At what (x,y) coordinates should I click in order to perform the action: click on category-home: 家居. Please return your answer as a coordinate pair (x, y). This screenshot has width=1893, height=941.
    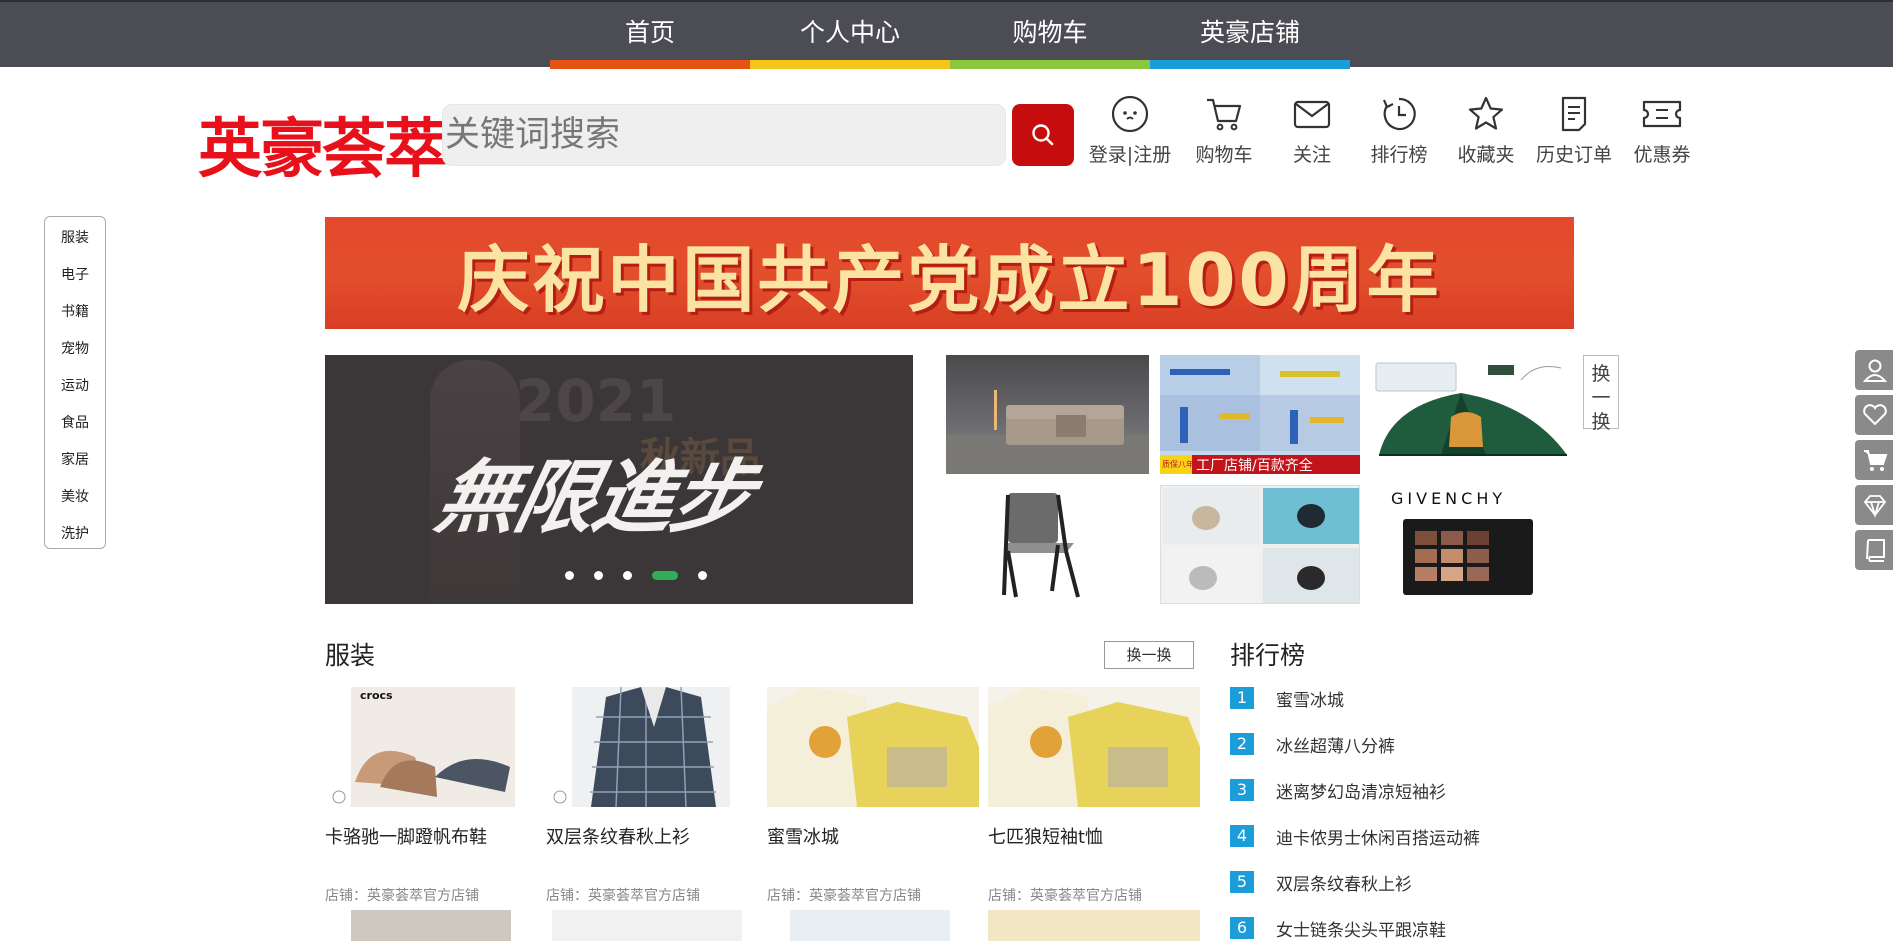
    Looking at the image, I should click on (75, 460).